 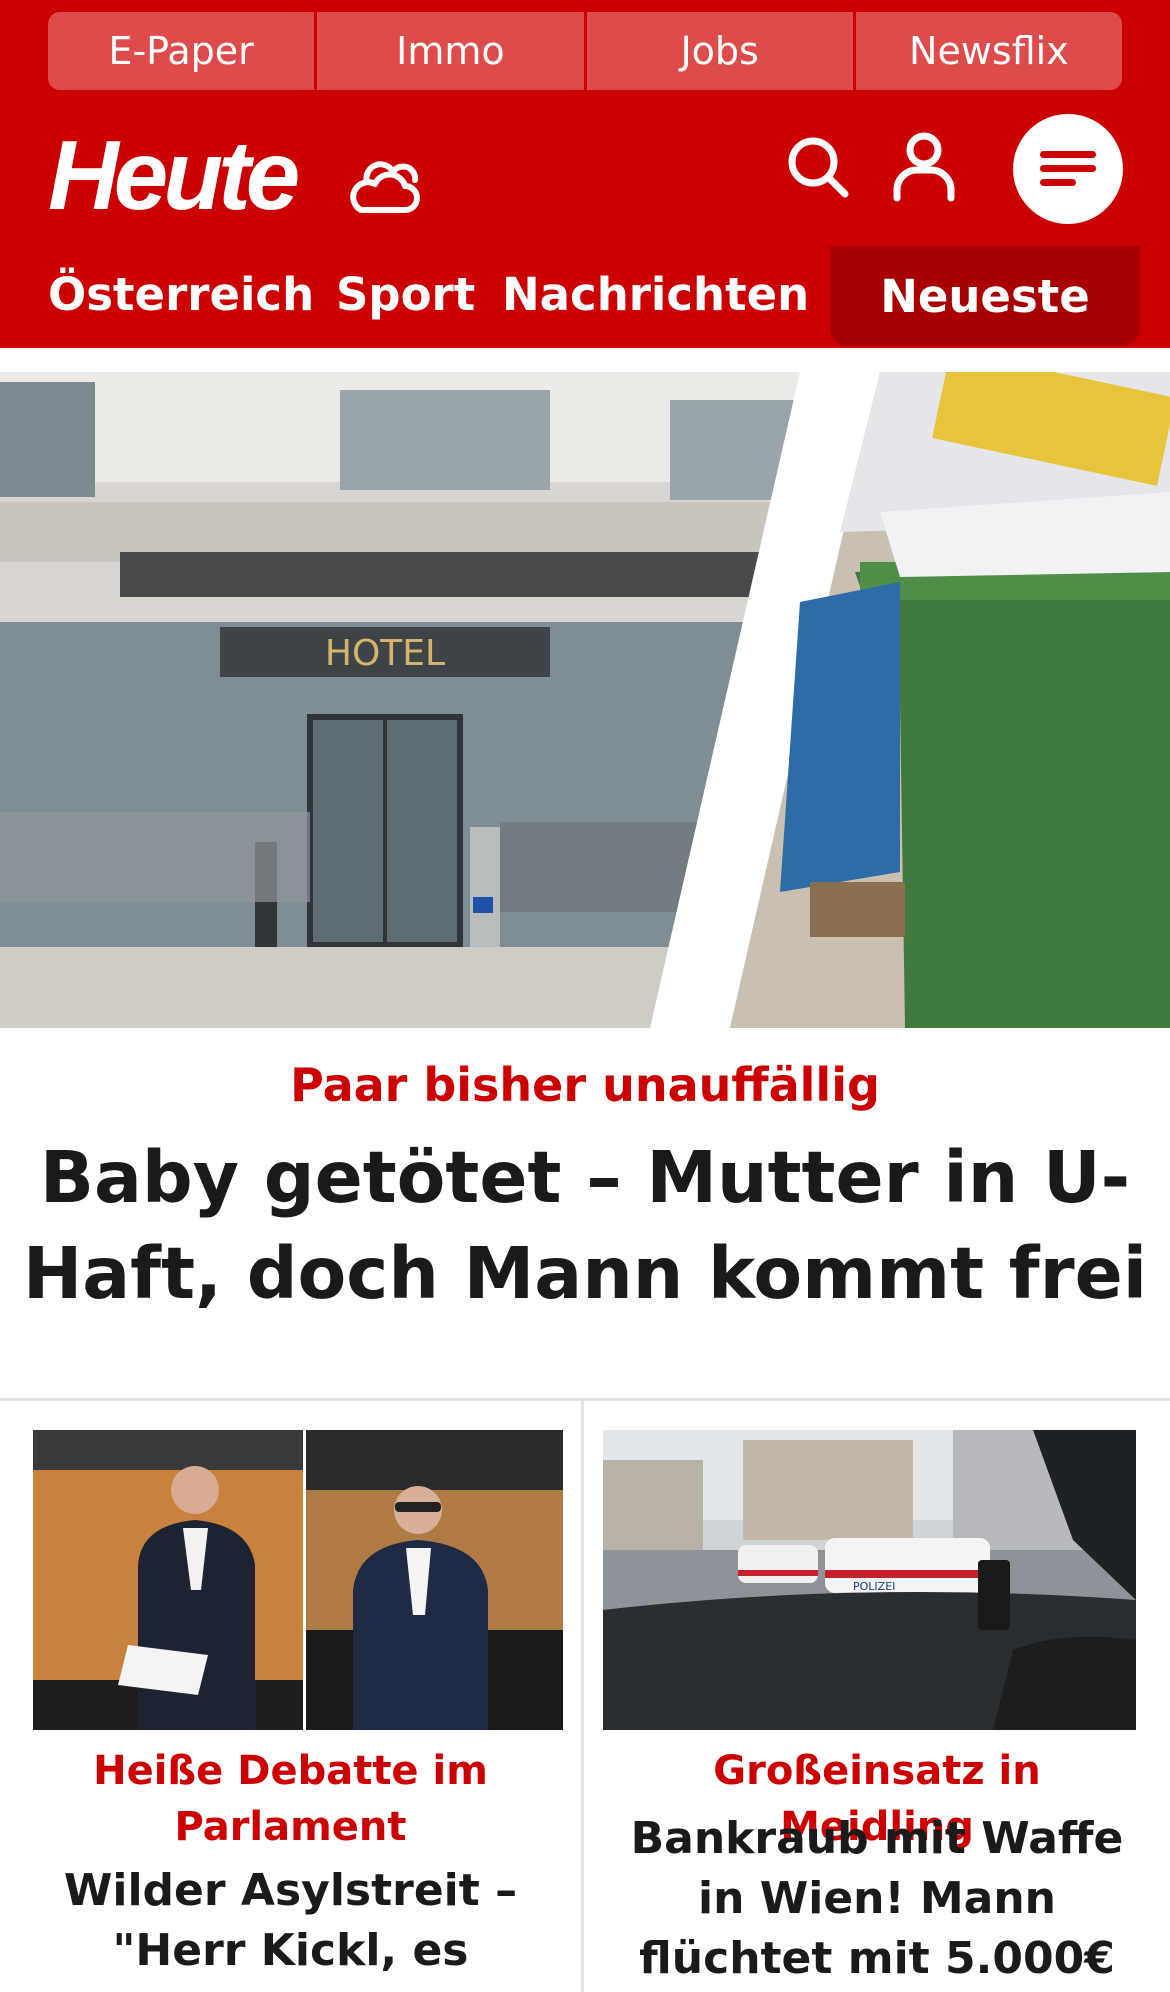 I want to click on teaser-kicker: Heiße Debatte im Parlament, so click(x=290, y=1799).